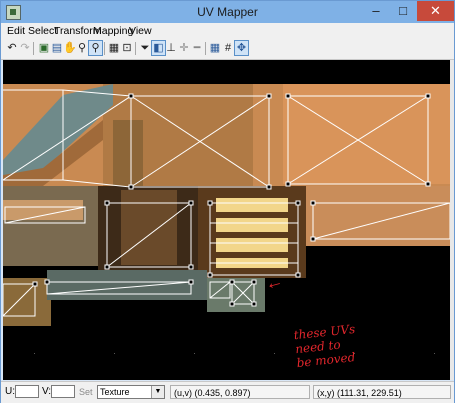 The image size is (455, 403). I want to click on menu-select: Select, so click(42, 31).